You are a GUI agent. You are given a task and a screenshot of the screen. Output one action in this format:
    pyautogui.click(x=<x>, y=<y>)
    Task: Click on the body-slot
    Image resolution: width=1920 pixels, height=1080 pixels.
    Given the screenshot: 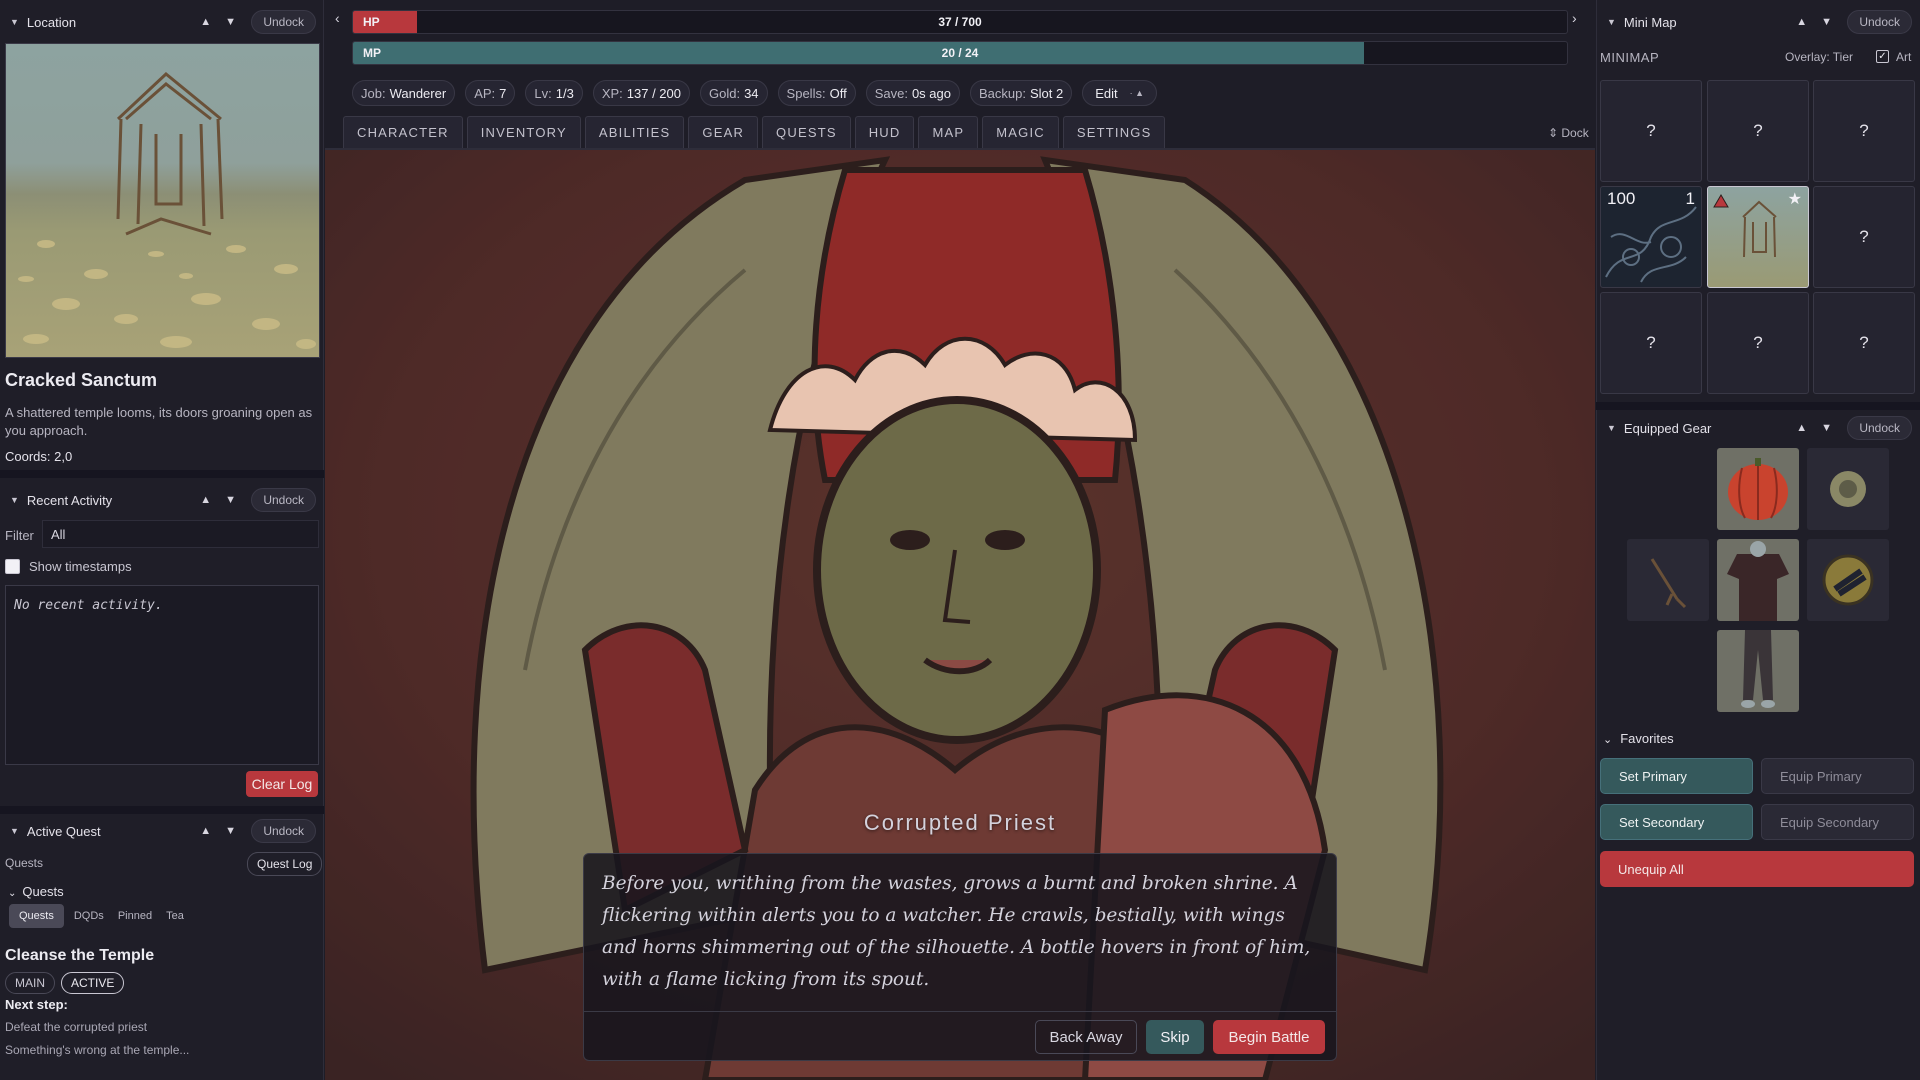 What is the action you would take?
    pyautogui.click(x=1758, y=580)
    